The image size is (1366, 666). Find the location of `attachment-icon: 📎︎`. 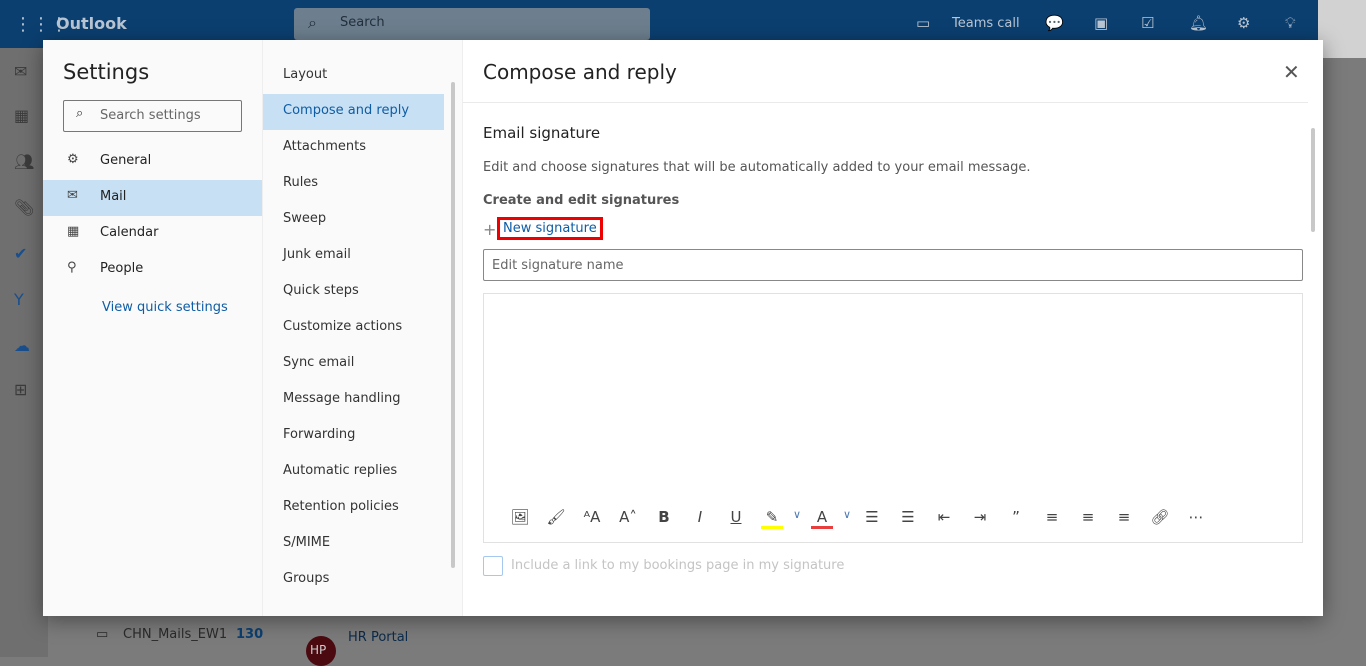

attachment-icon: 📎︎ is located at coordinates (24, 207).